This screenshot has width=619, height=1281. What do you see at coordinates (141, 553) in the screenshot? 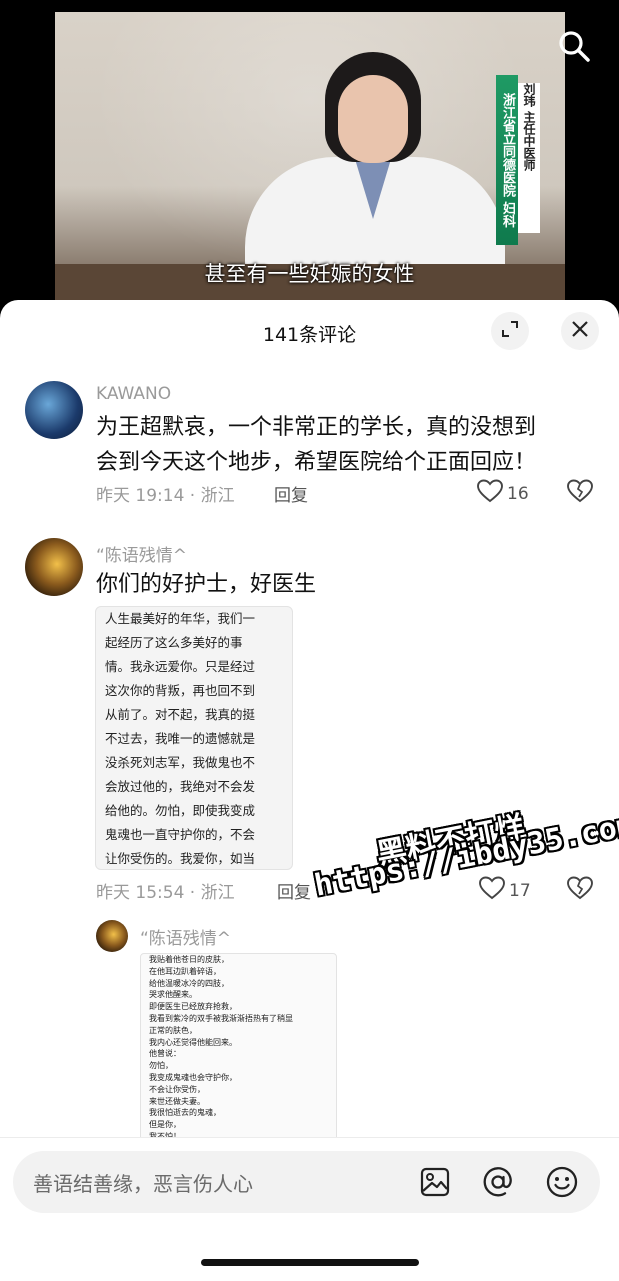
I see `comment-username: “陈语残情^` at bounding box center [141, 553].